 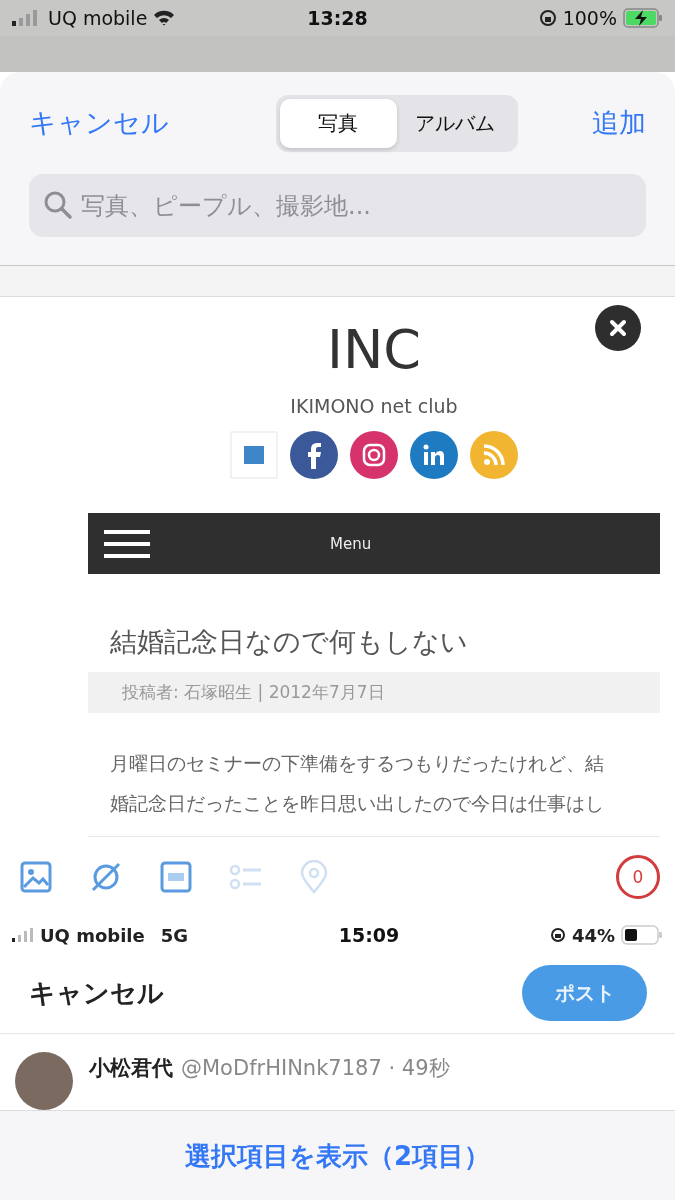 What do you see at coordinates (619, 123) in the screenshot?
I see `add-button: 追加` at bounding box center [619, 123].